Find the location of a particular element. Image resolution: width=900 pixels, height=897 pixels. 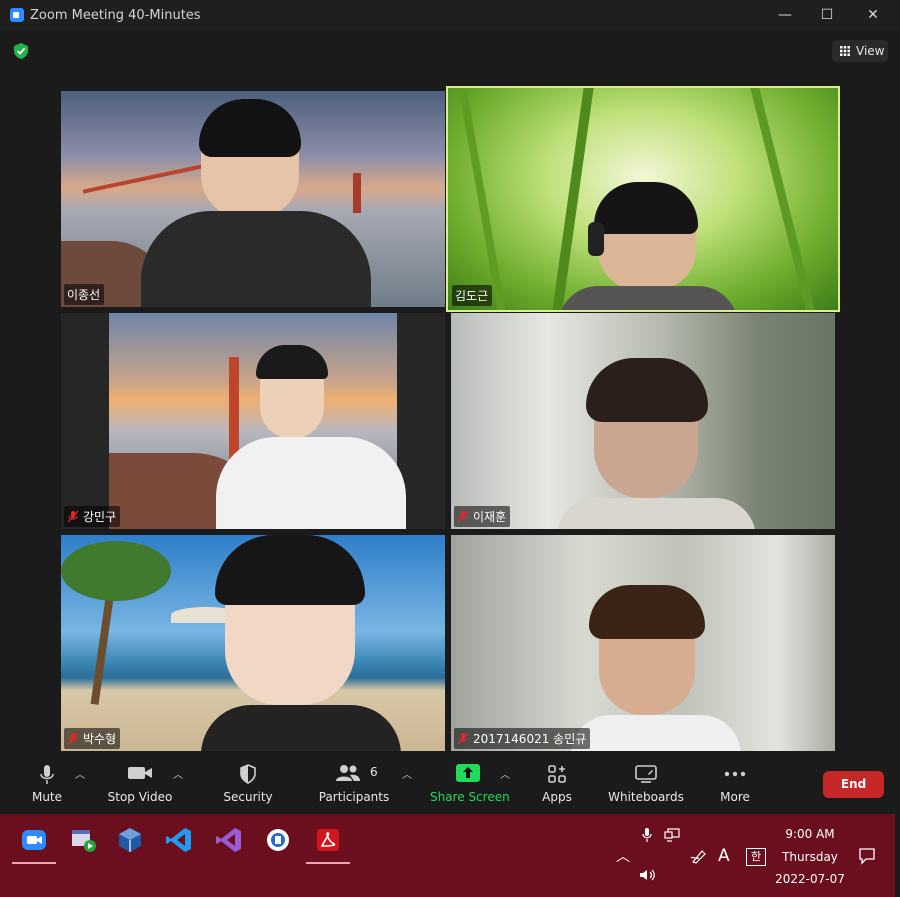

apps-icon is located at coordinates (557, 774).